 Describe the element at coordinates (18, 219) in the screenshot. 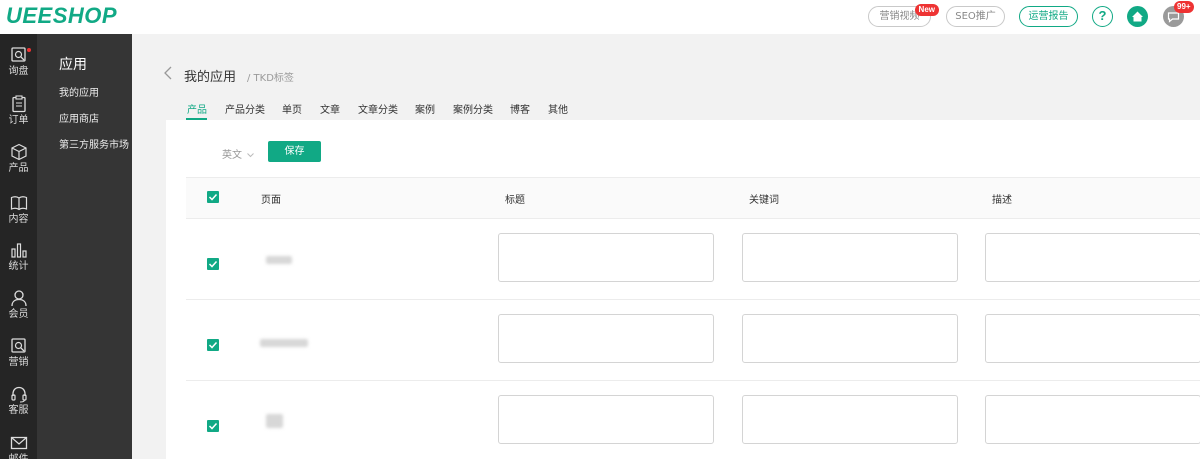

I see `sidebar-item-label: 内容` at that location.